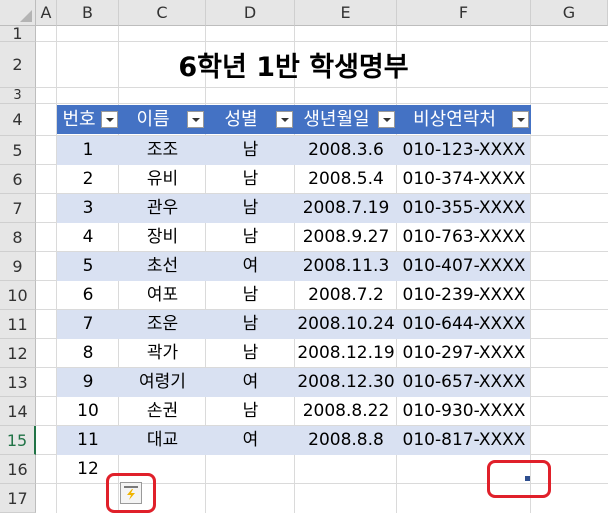  Describe the element at coordinates (88, 150) in the screenshot. I see `cell-number: 1` at that location.